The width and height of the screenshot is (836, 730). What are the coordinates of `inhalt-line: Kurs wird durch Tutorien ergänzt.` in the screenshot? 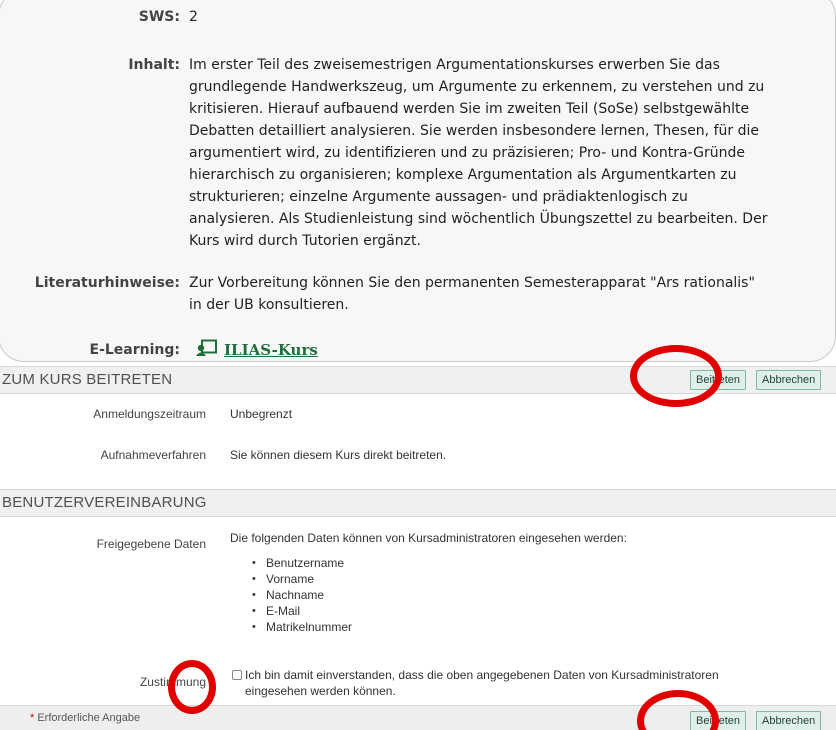 It's located at (305, 241).